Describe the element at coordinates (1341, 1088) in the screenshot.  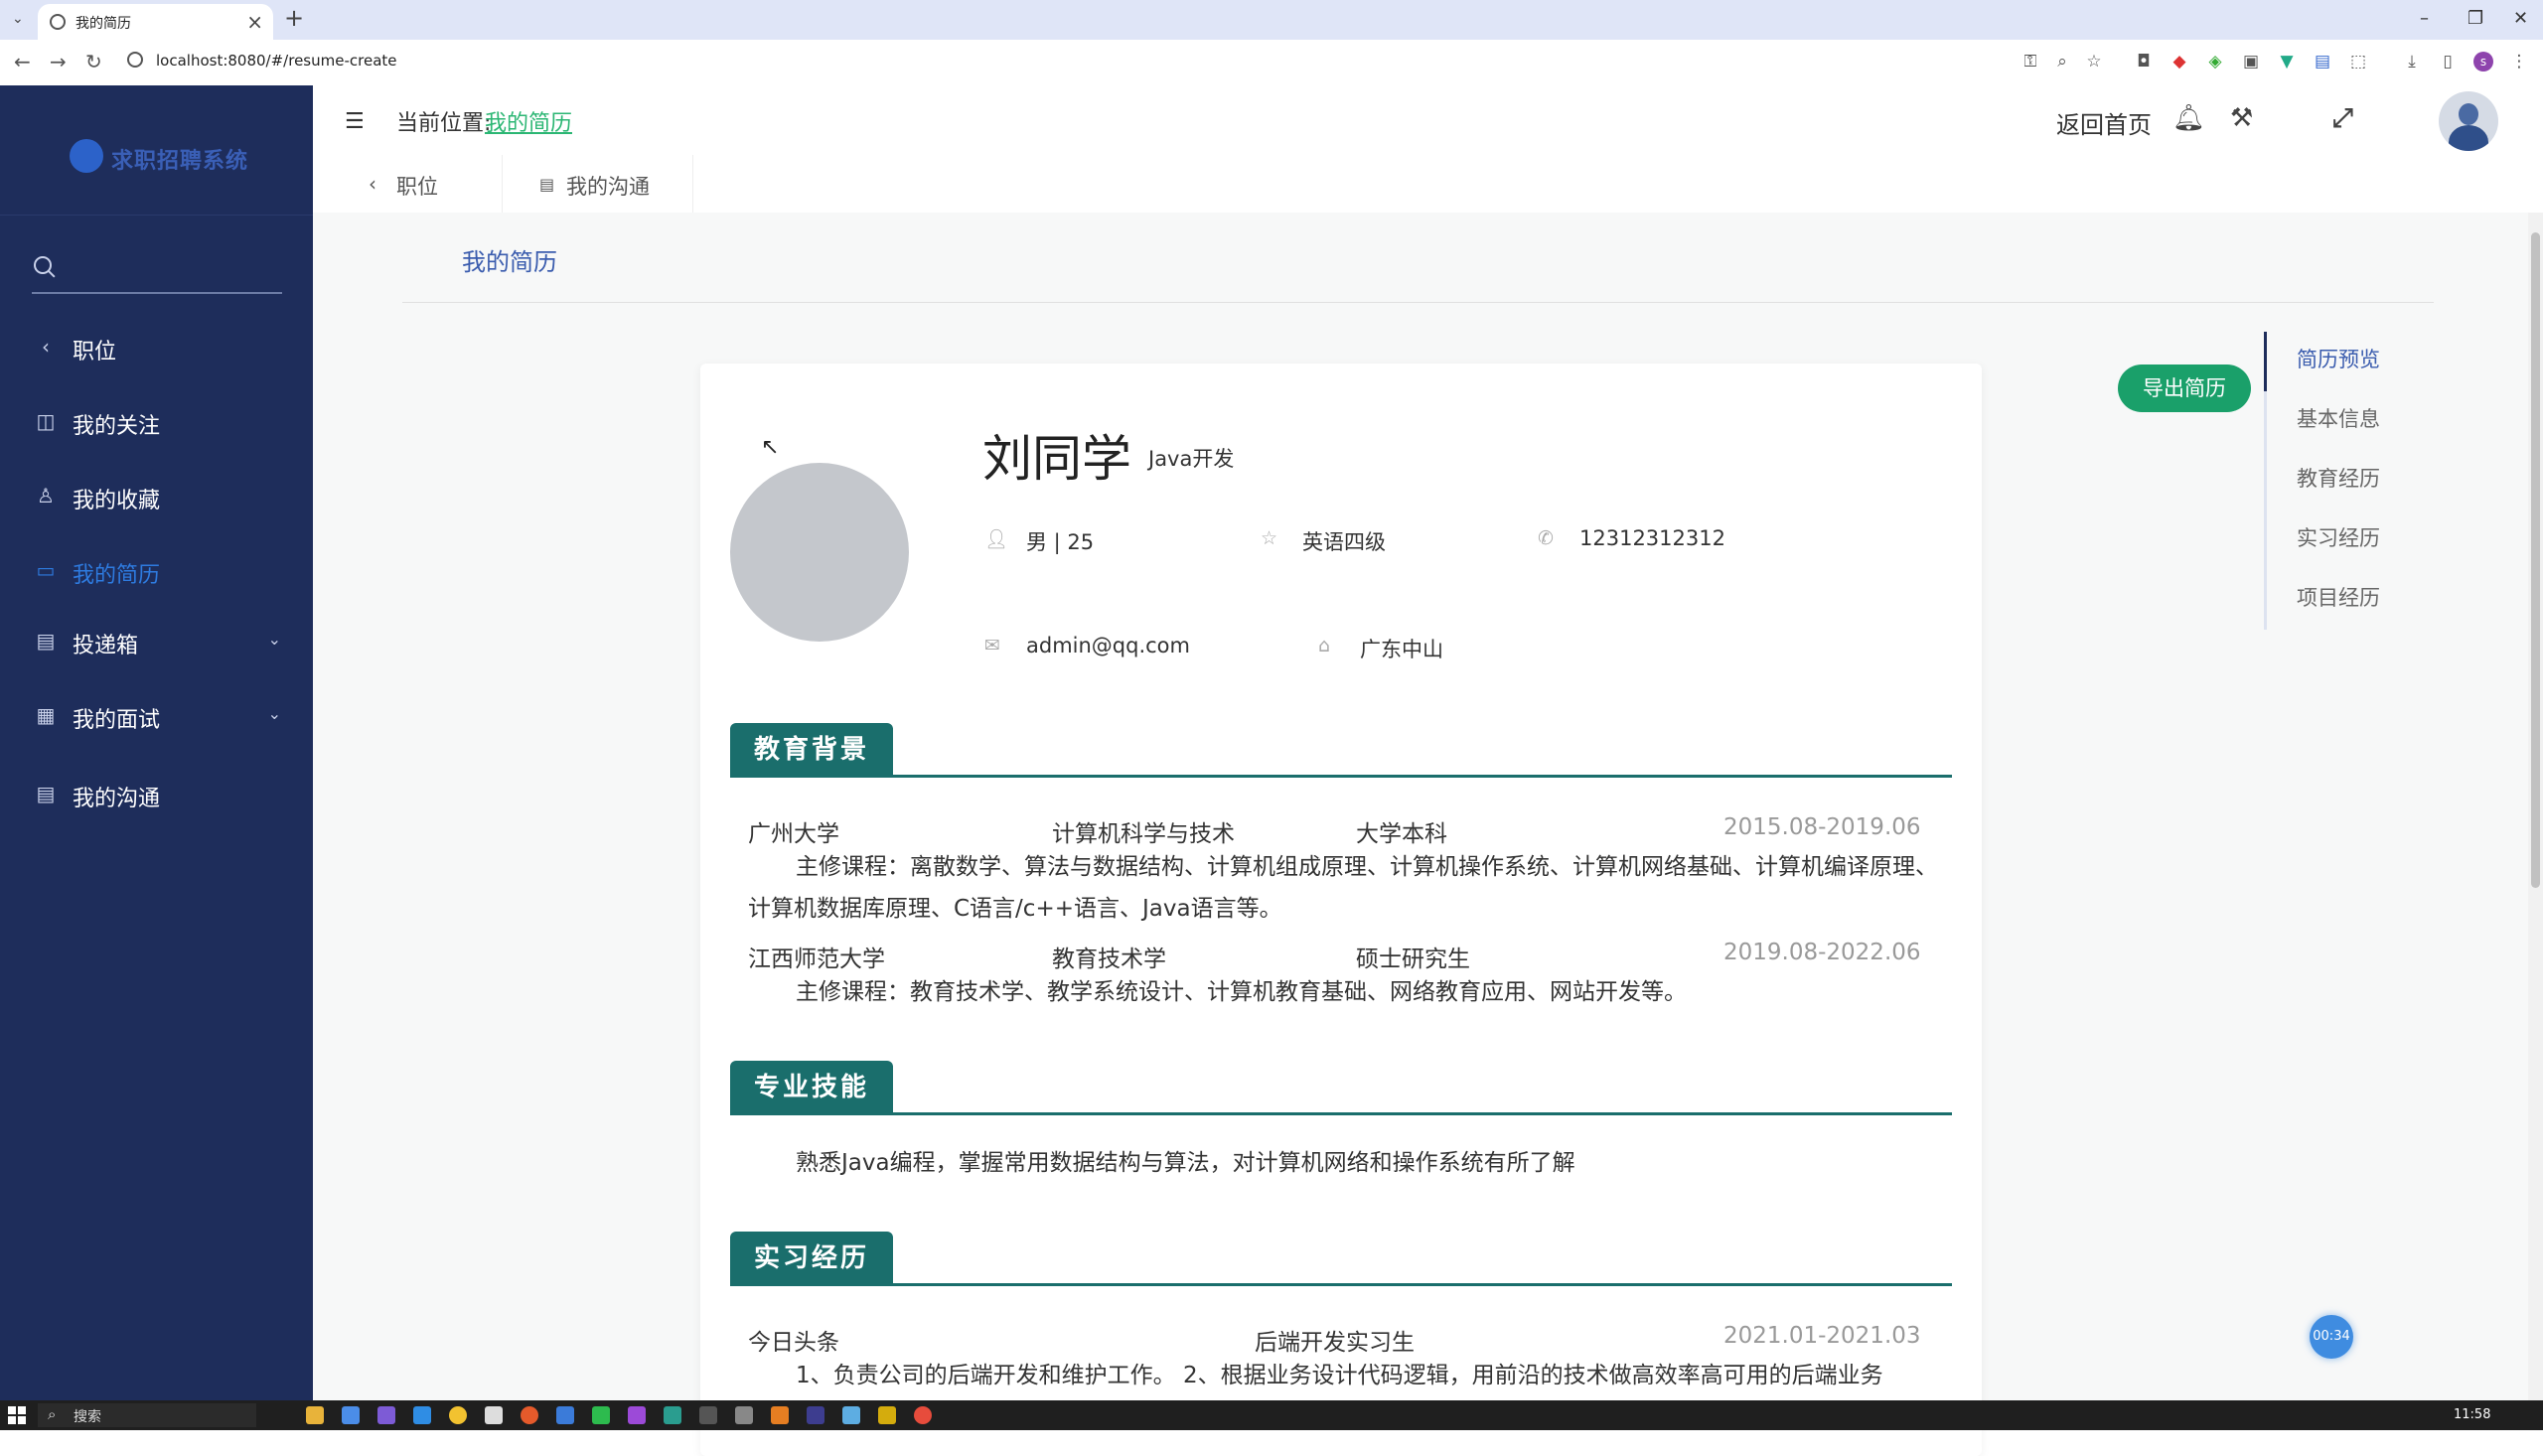
I see `section-header-skills: 专业技能` at that location.